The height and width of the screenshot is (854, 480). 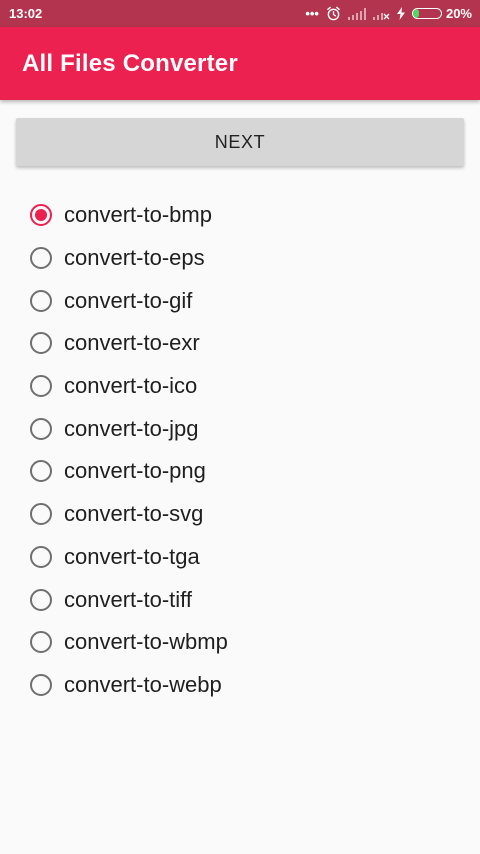 I want to click on radio-option-label: convert-to-svg, so click(x=134, y=514).